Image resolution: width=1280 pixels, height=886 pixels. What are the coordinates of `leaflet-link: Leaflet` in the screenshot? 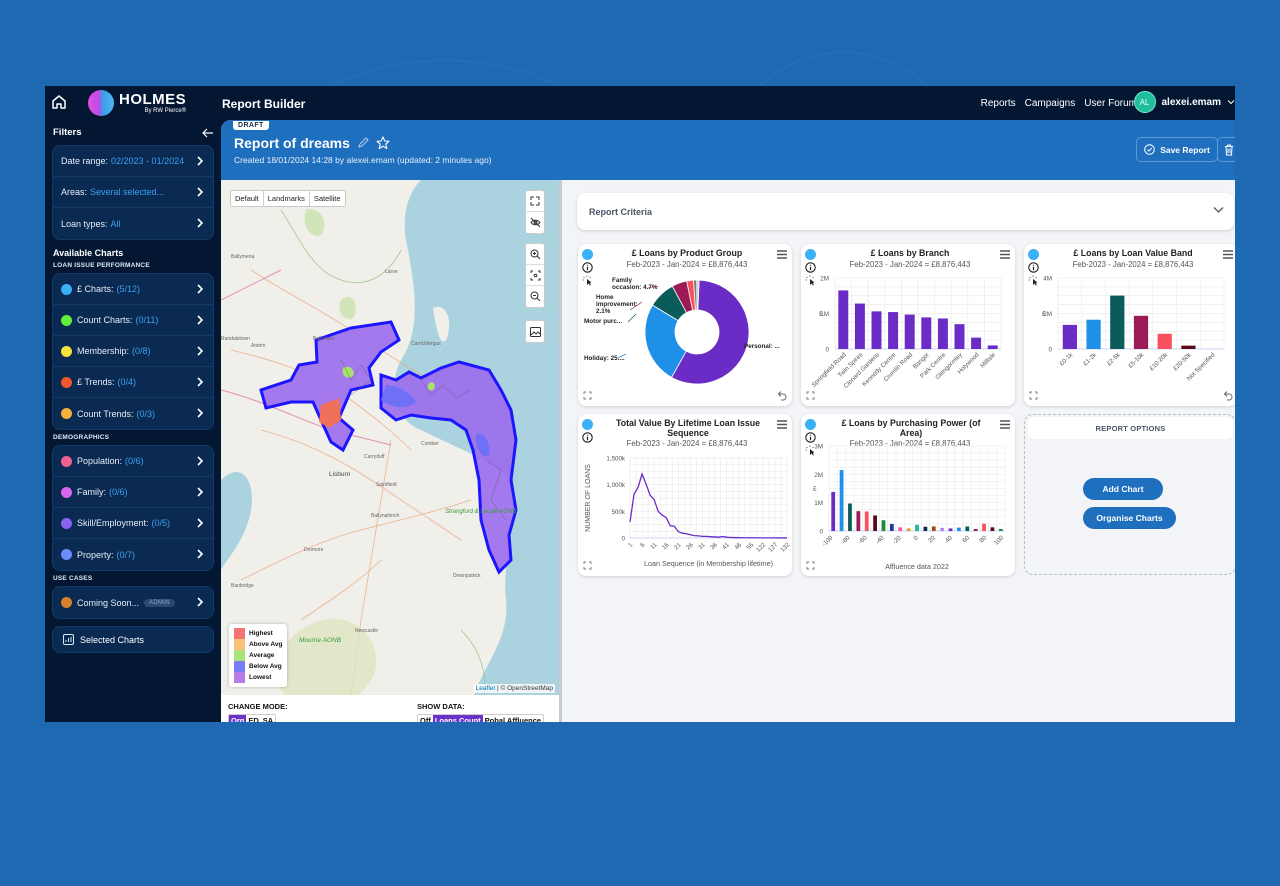 It's located at (486, 688).